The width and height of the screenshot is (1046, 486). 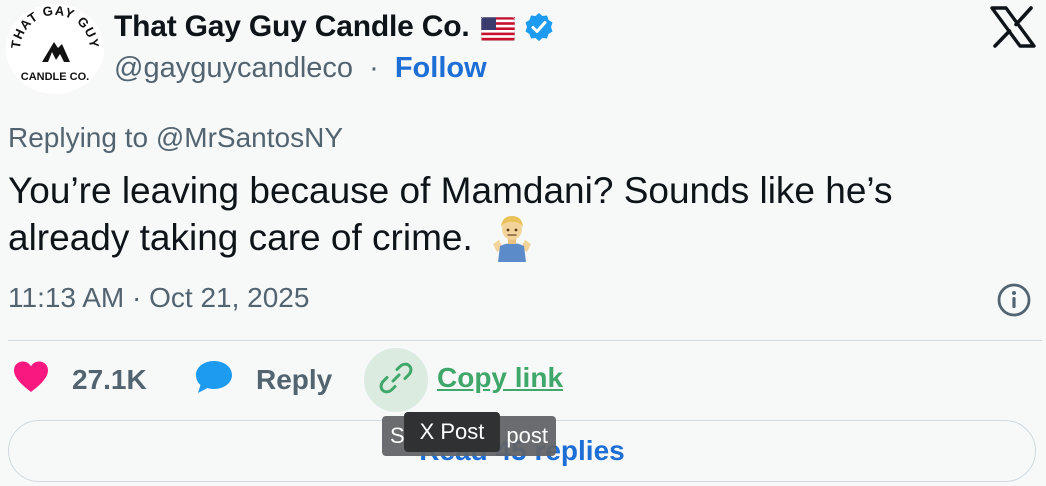 I want to click on avatar: THAT GAY GUY CANDLE CO., so click(x=55, y=49).